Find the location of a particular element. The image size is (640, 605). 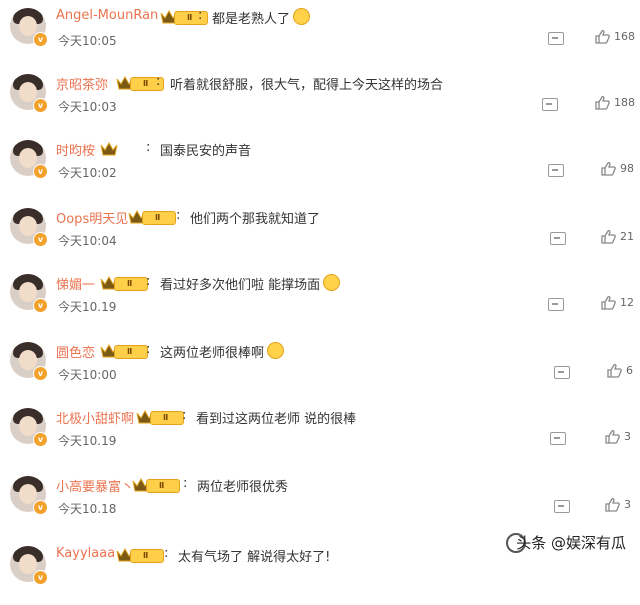

comment-row: v 悌媚一 Ⅱ : 看过好多次他们啦 能撑场面 今天10.19 12 is located at coordinates (320, 299).